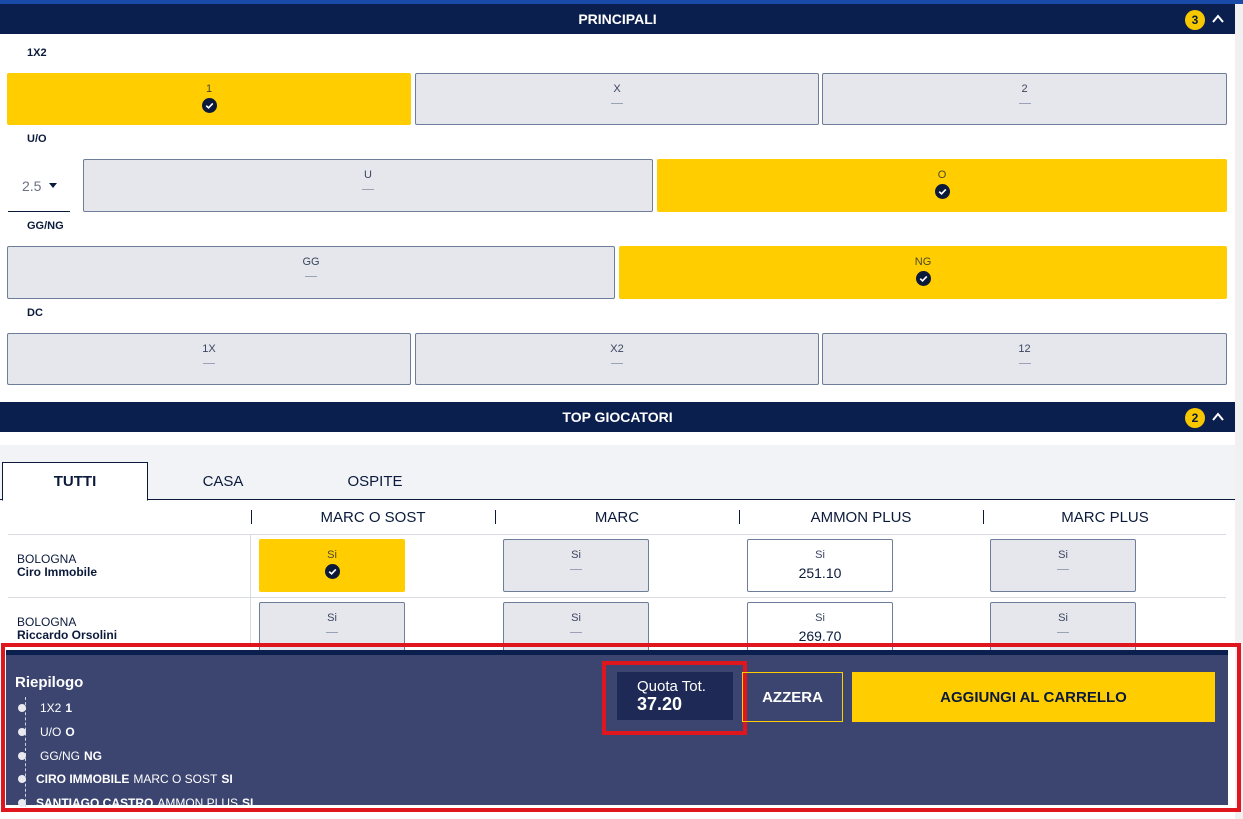 The image size is (1243, 819). What do you see at coordinates (1024, 99) in the screenshot?
I see `odd-button-2: 2` at bounding box center [1024, 99].